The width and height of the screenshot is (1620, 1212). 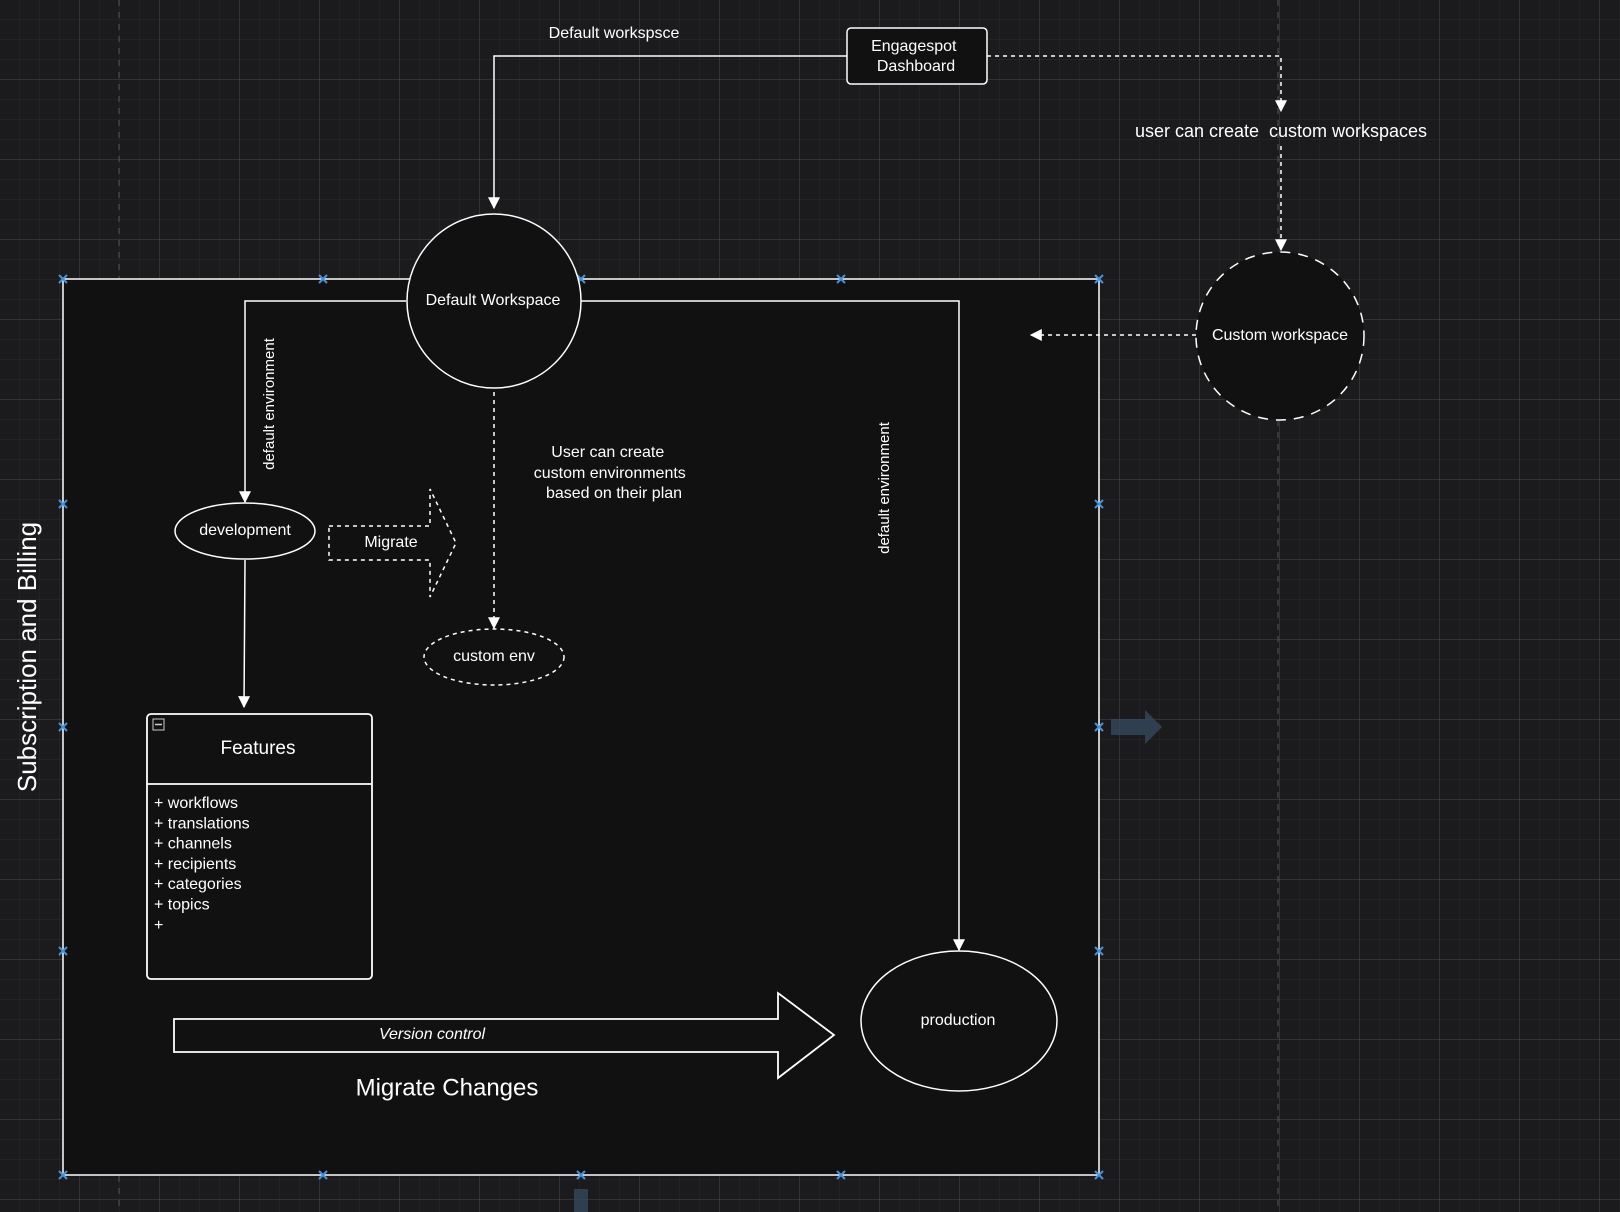 I want to click on custom-workspace-label: Custom workspace, so click(x=1280, y=335).